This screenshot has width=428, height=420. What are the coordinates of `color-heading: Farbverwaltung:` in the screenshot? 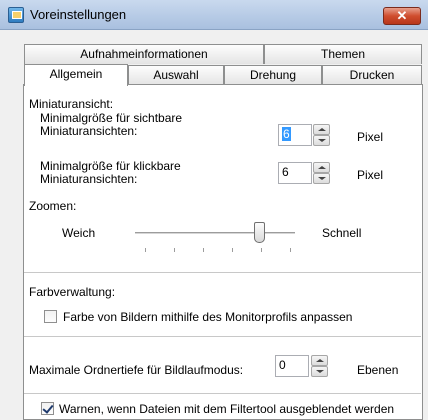 It's located at (72, 292).